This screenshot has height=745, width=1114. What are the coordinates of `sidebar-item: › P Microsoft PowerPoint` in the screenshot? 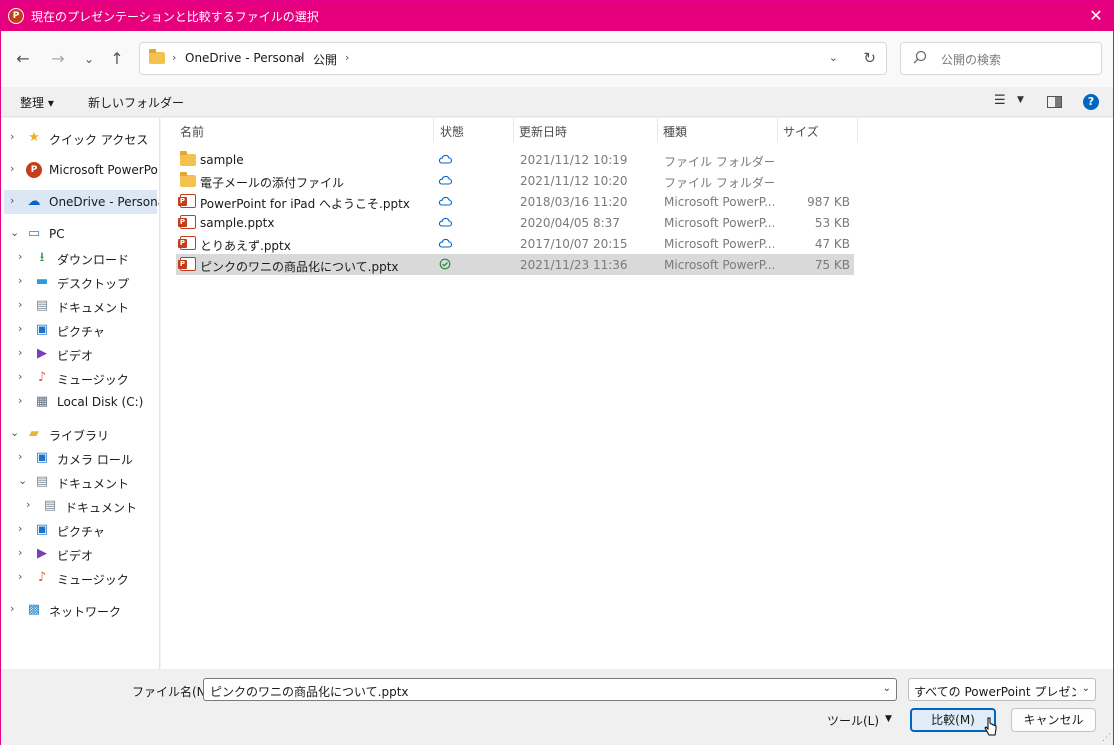 It's located at (81, 170).